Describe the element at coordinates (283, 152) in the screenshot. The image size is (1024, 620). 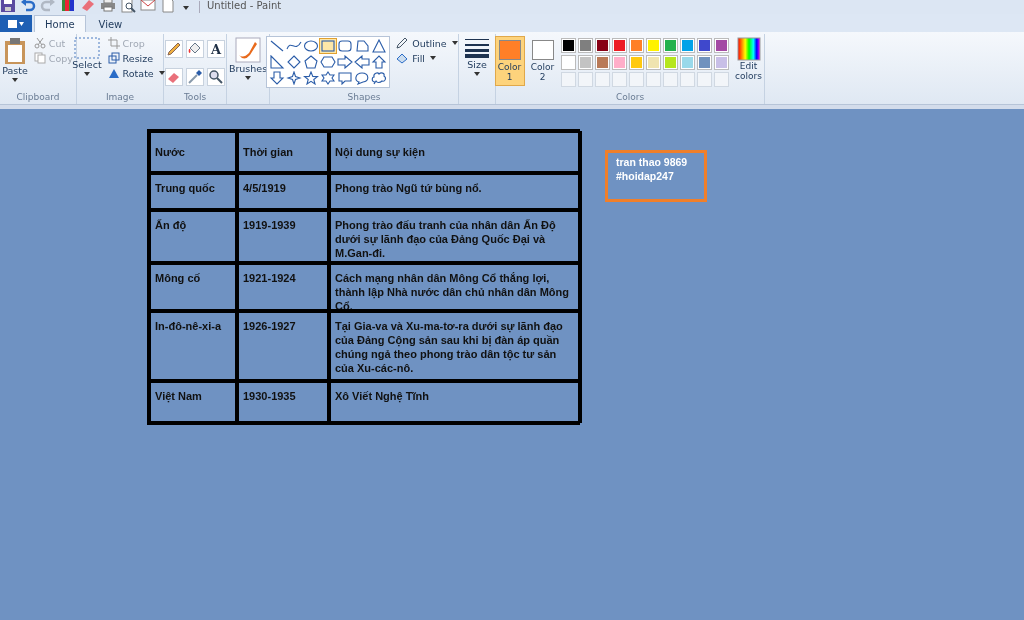
I see `column-header: Thời gian` at that location.